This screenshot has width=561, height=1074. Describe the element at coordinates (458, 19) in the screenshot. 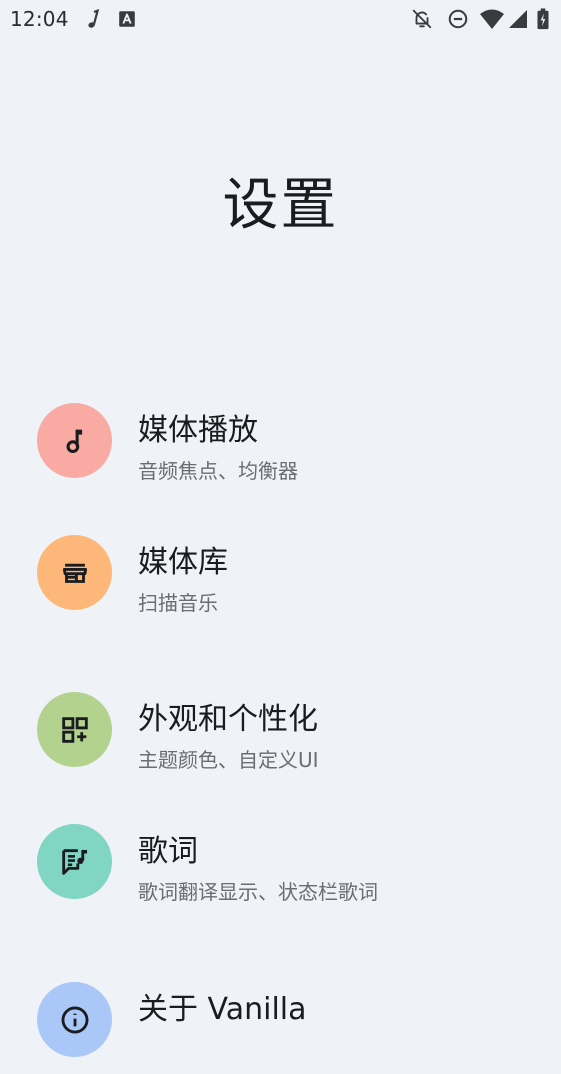

I see `do-not-disturb-icon` at that location.